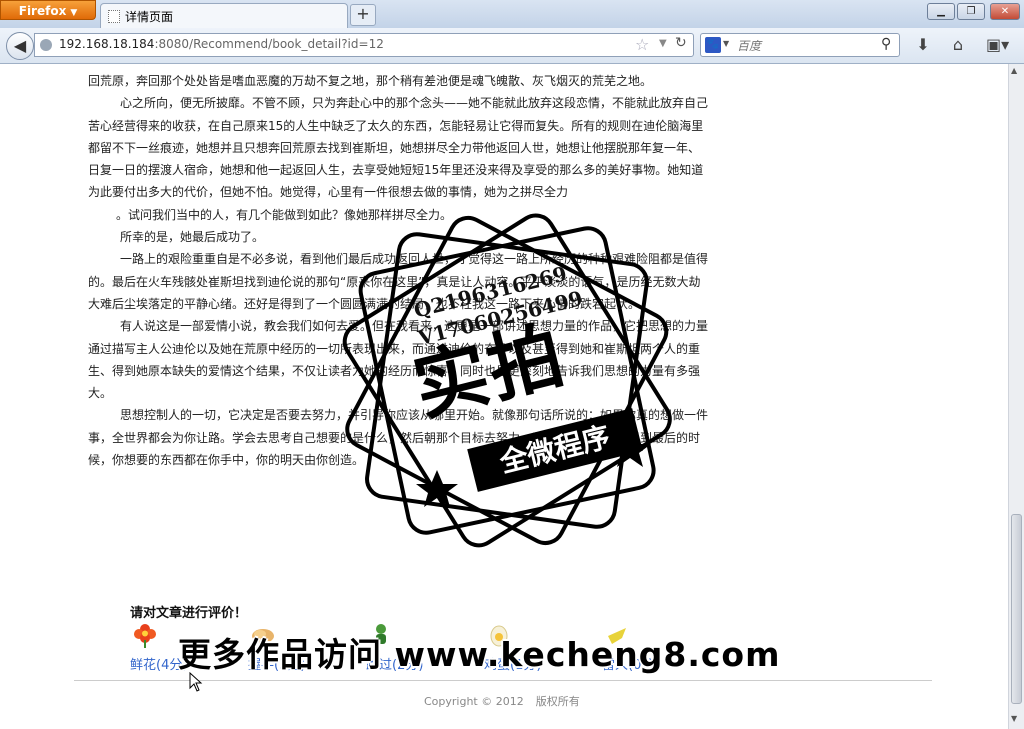  Describe the element at coordinates (42, 11) in the screenshot. I see `firefox-menu-label: Firefox` at that location.